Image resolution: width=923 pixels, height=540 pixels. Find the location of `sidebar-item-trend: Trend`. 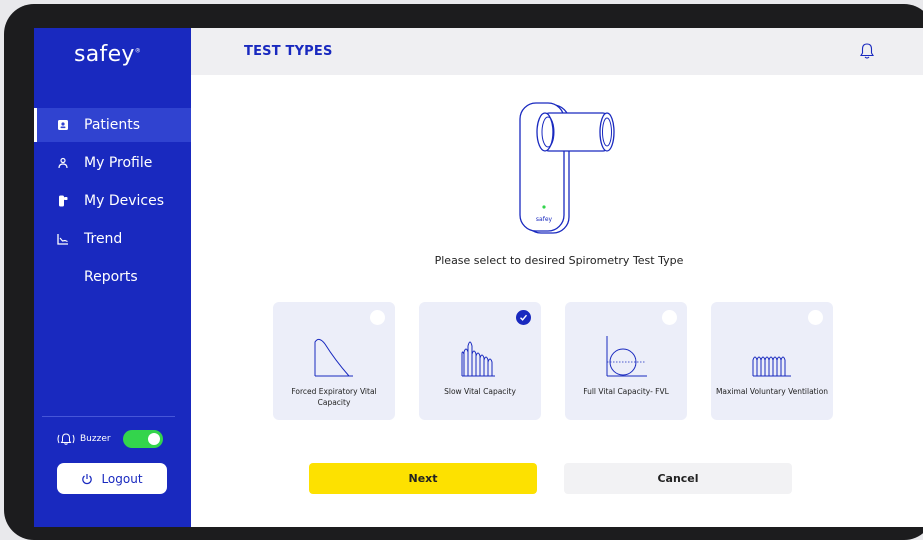

sidebar-item-trend: Trend is located at coordinates (112, 239).